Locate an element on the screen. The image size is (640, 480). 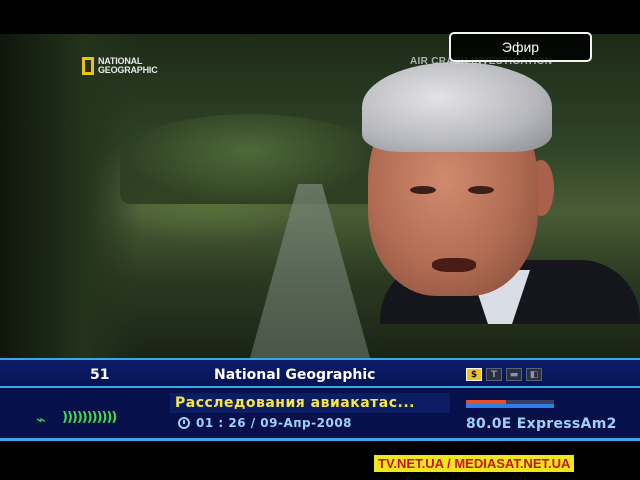
banner-bottom-line is located at coordinates (320, 439).